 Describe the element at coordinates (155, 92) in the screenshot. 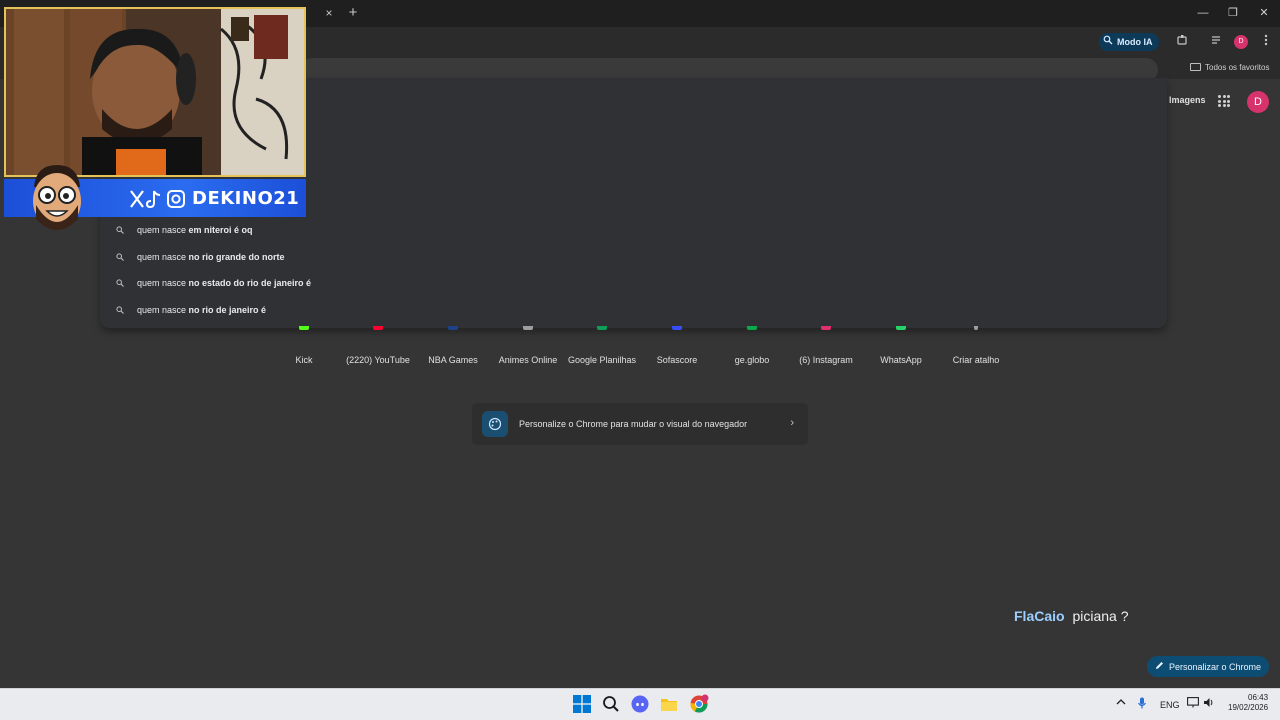

I see `webcam-video` at that location.